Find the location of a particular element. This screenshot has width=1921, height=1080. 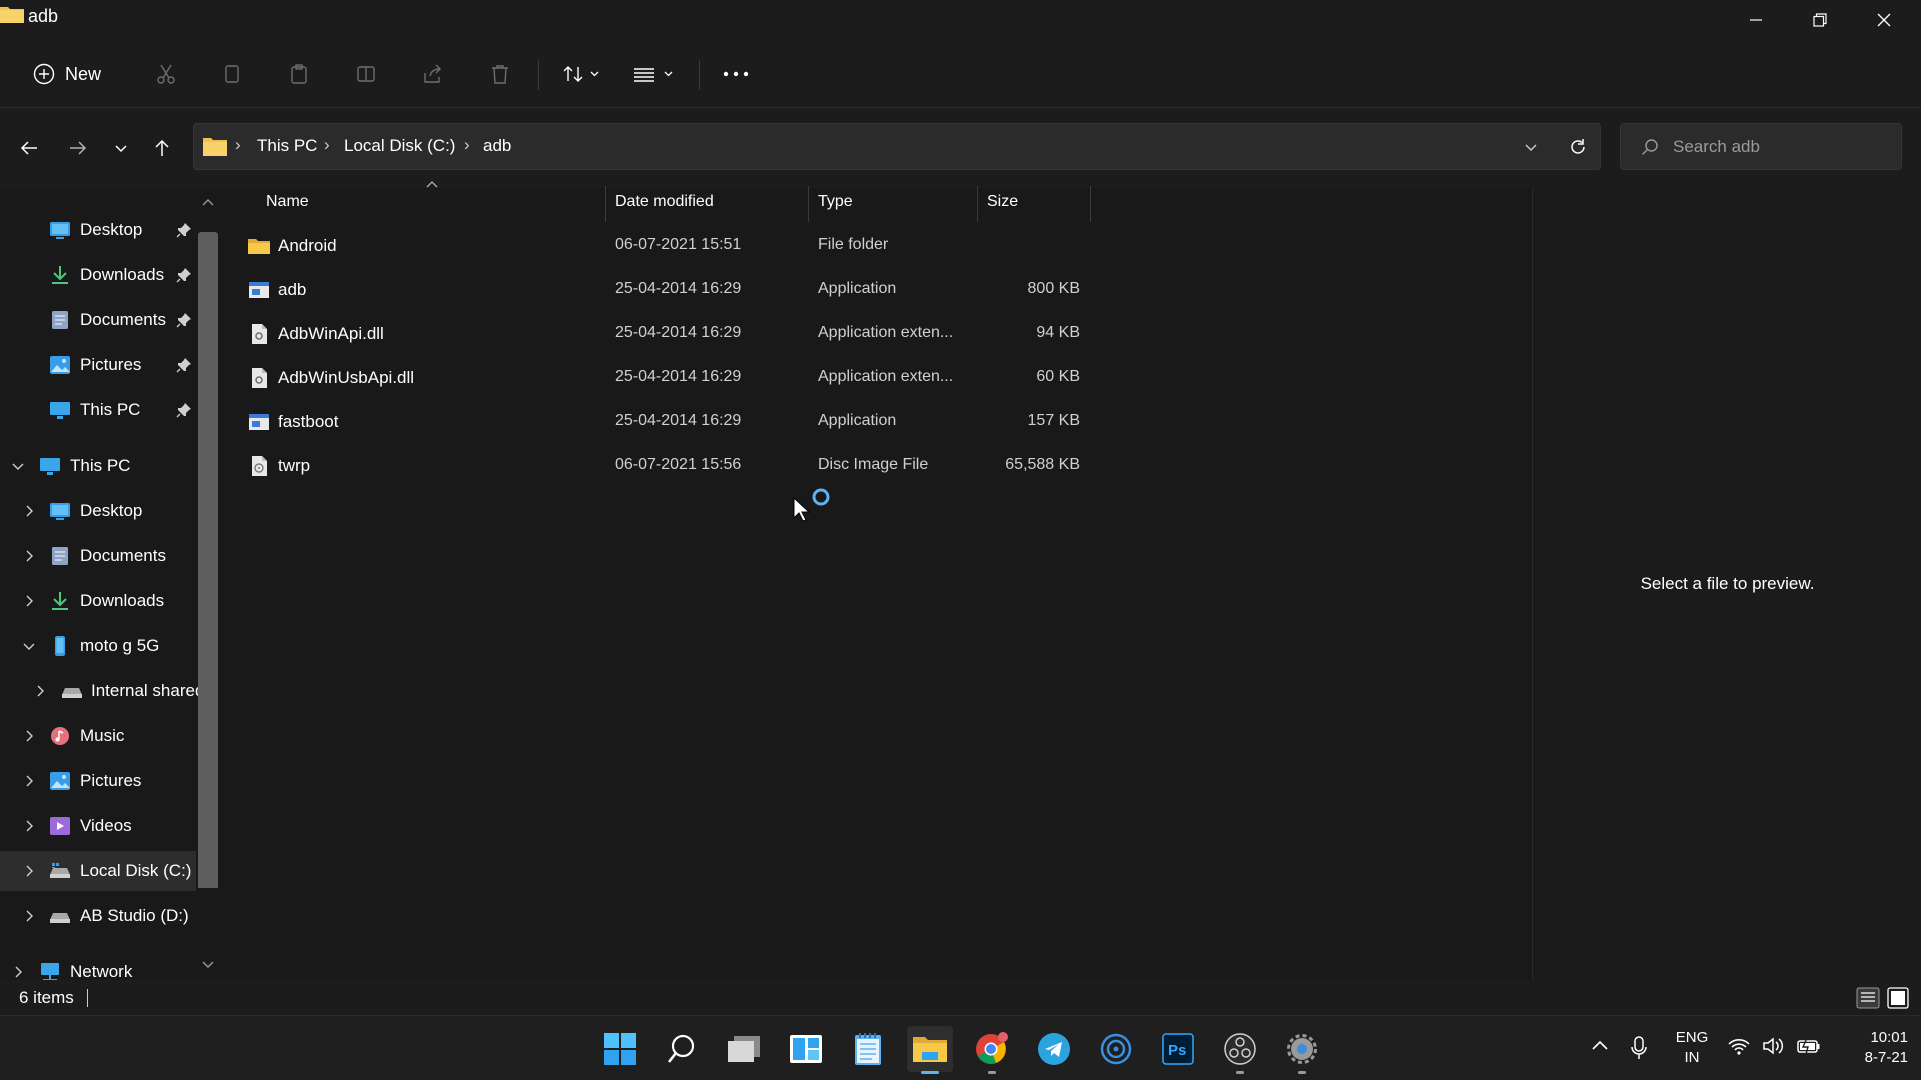

restore-button is located at coordinates (1820, 20).